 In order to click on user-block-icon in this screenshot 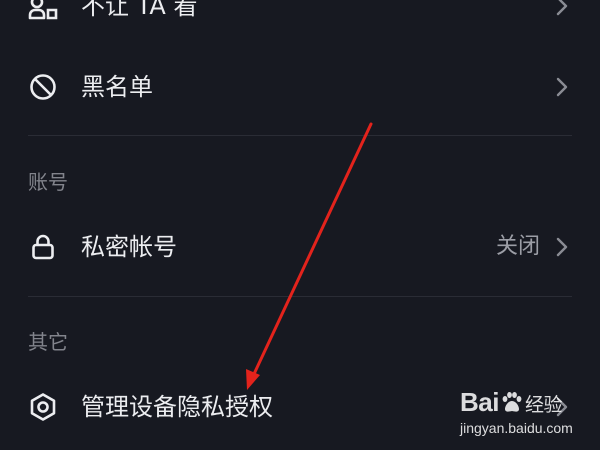, I will do `click(43, 10)`.